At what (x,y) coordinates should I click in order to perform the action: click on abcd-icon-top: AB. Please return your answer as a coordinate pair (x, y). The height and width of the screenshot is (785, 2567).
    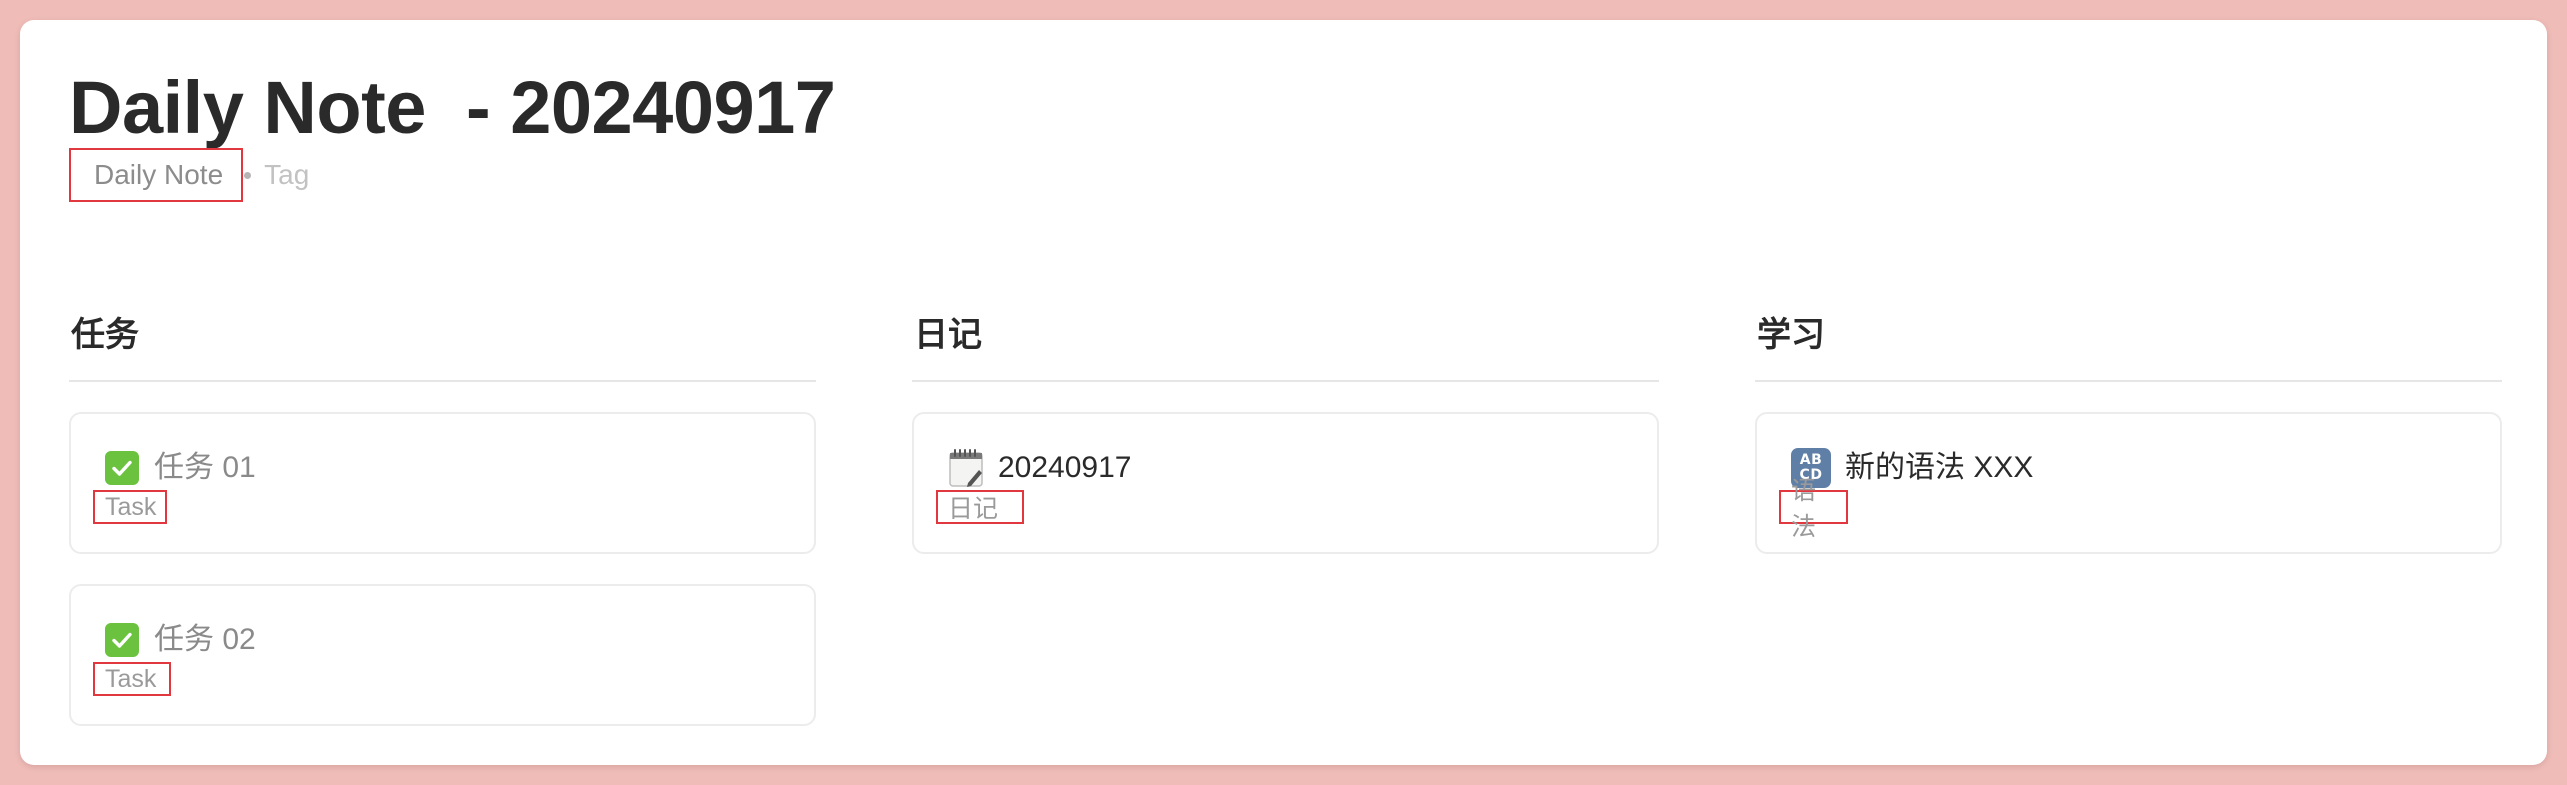
    Looking at the image, I should click on (1811, 460).